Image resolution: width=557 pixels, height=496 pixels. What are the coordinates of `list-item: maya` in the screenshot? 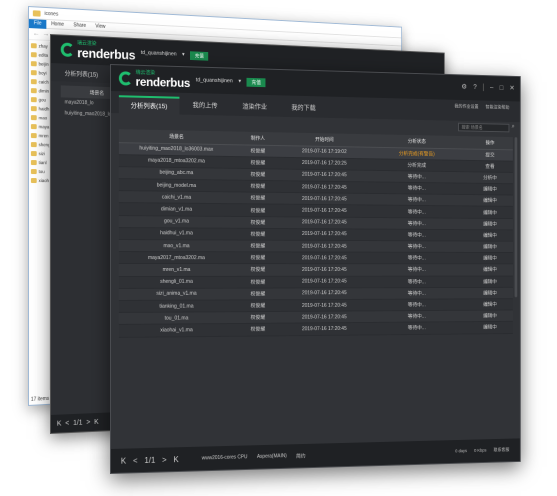 It's located at (39, 126).